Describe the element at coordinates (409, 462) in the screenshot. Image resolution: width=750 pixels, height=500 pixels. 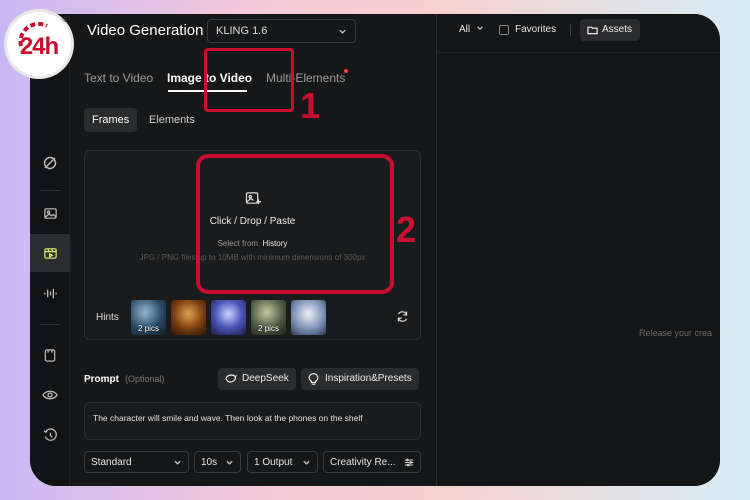
I see `sliders-icon` at that location.